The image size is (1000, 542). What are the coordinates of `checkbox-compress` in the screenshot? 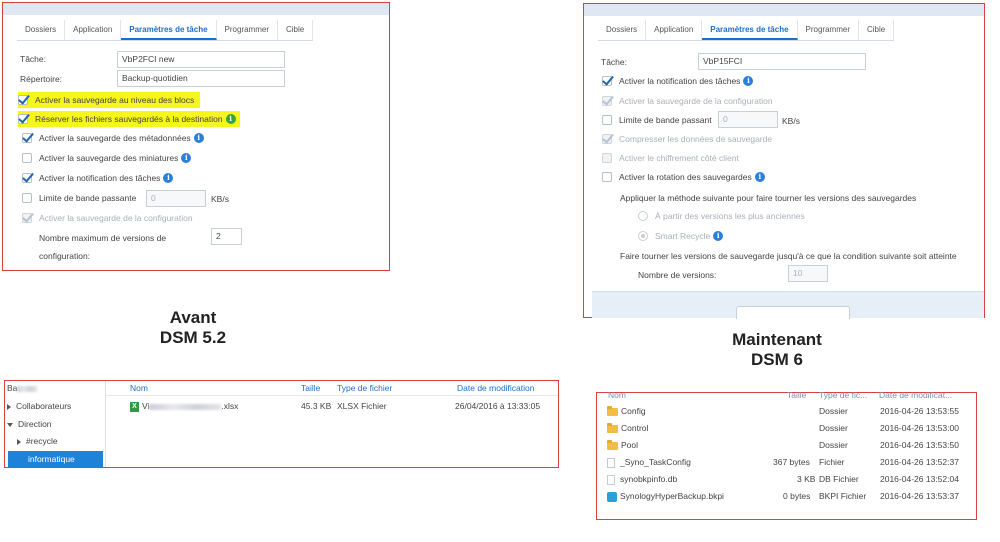 It's located at (607, 139).